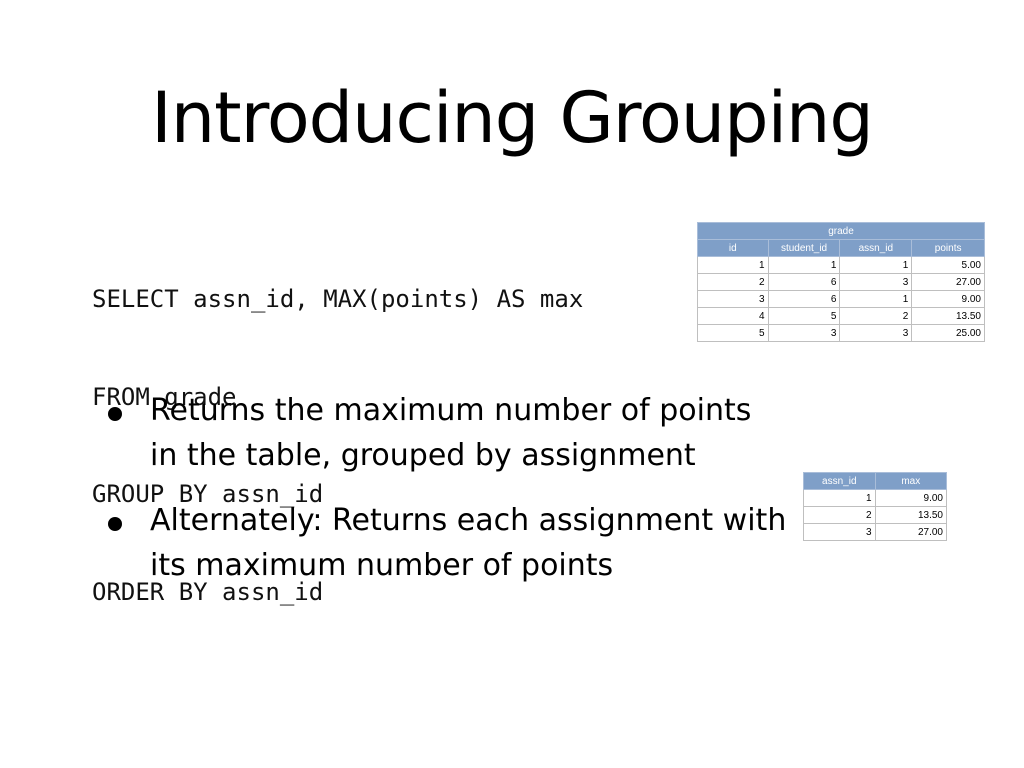 This screenshot has height=768, width=1024. Describe the element at coordinates (804, 248) in the screenshot. I see `grade-column-header: student_id` at that location.